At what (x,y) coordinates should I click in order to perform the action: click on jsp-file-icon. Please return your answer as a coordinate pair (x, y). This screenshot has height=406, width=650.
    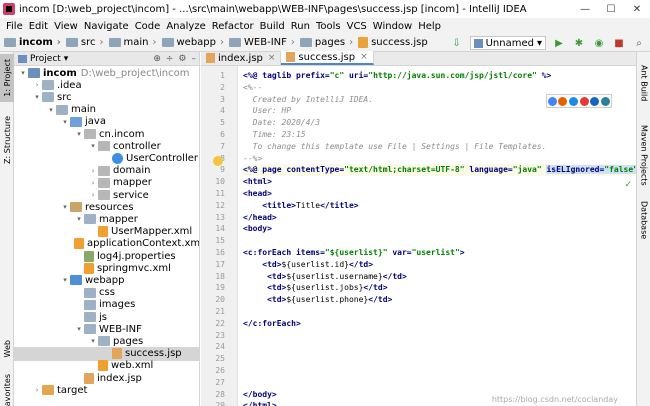
    Looking at the image, I should click on (117, 354).